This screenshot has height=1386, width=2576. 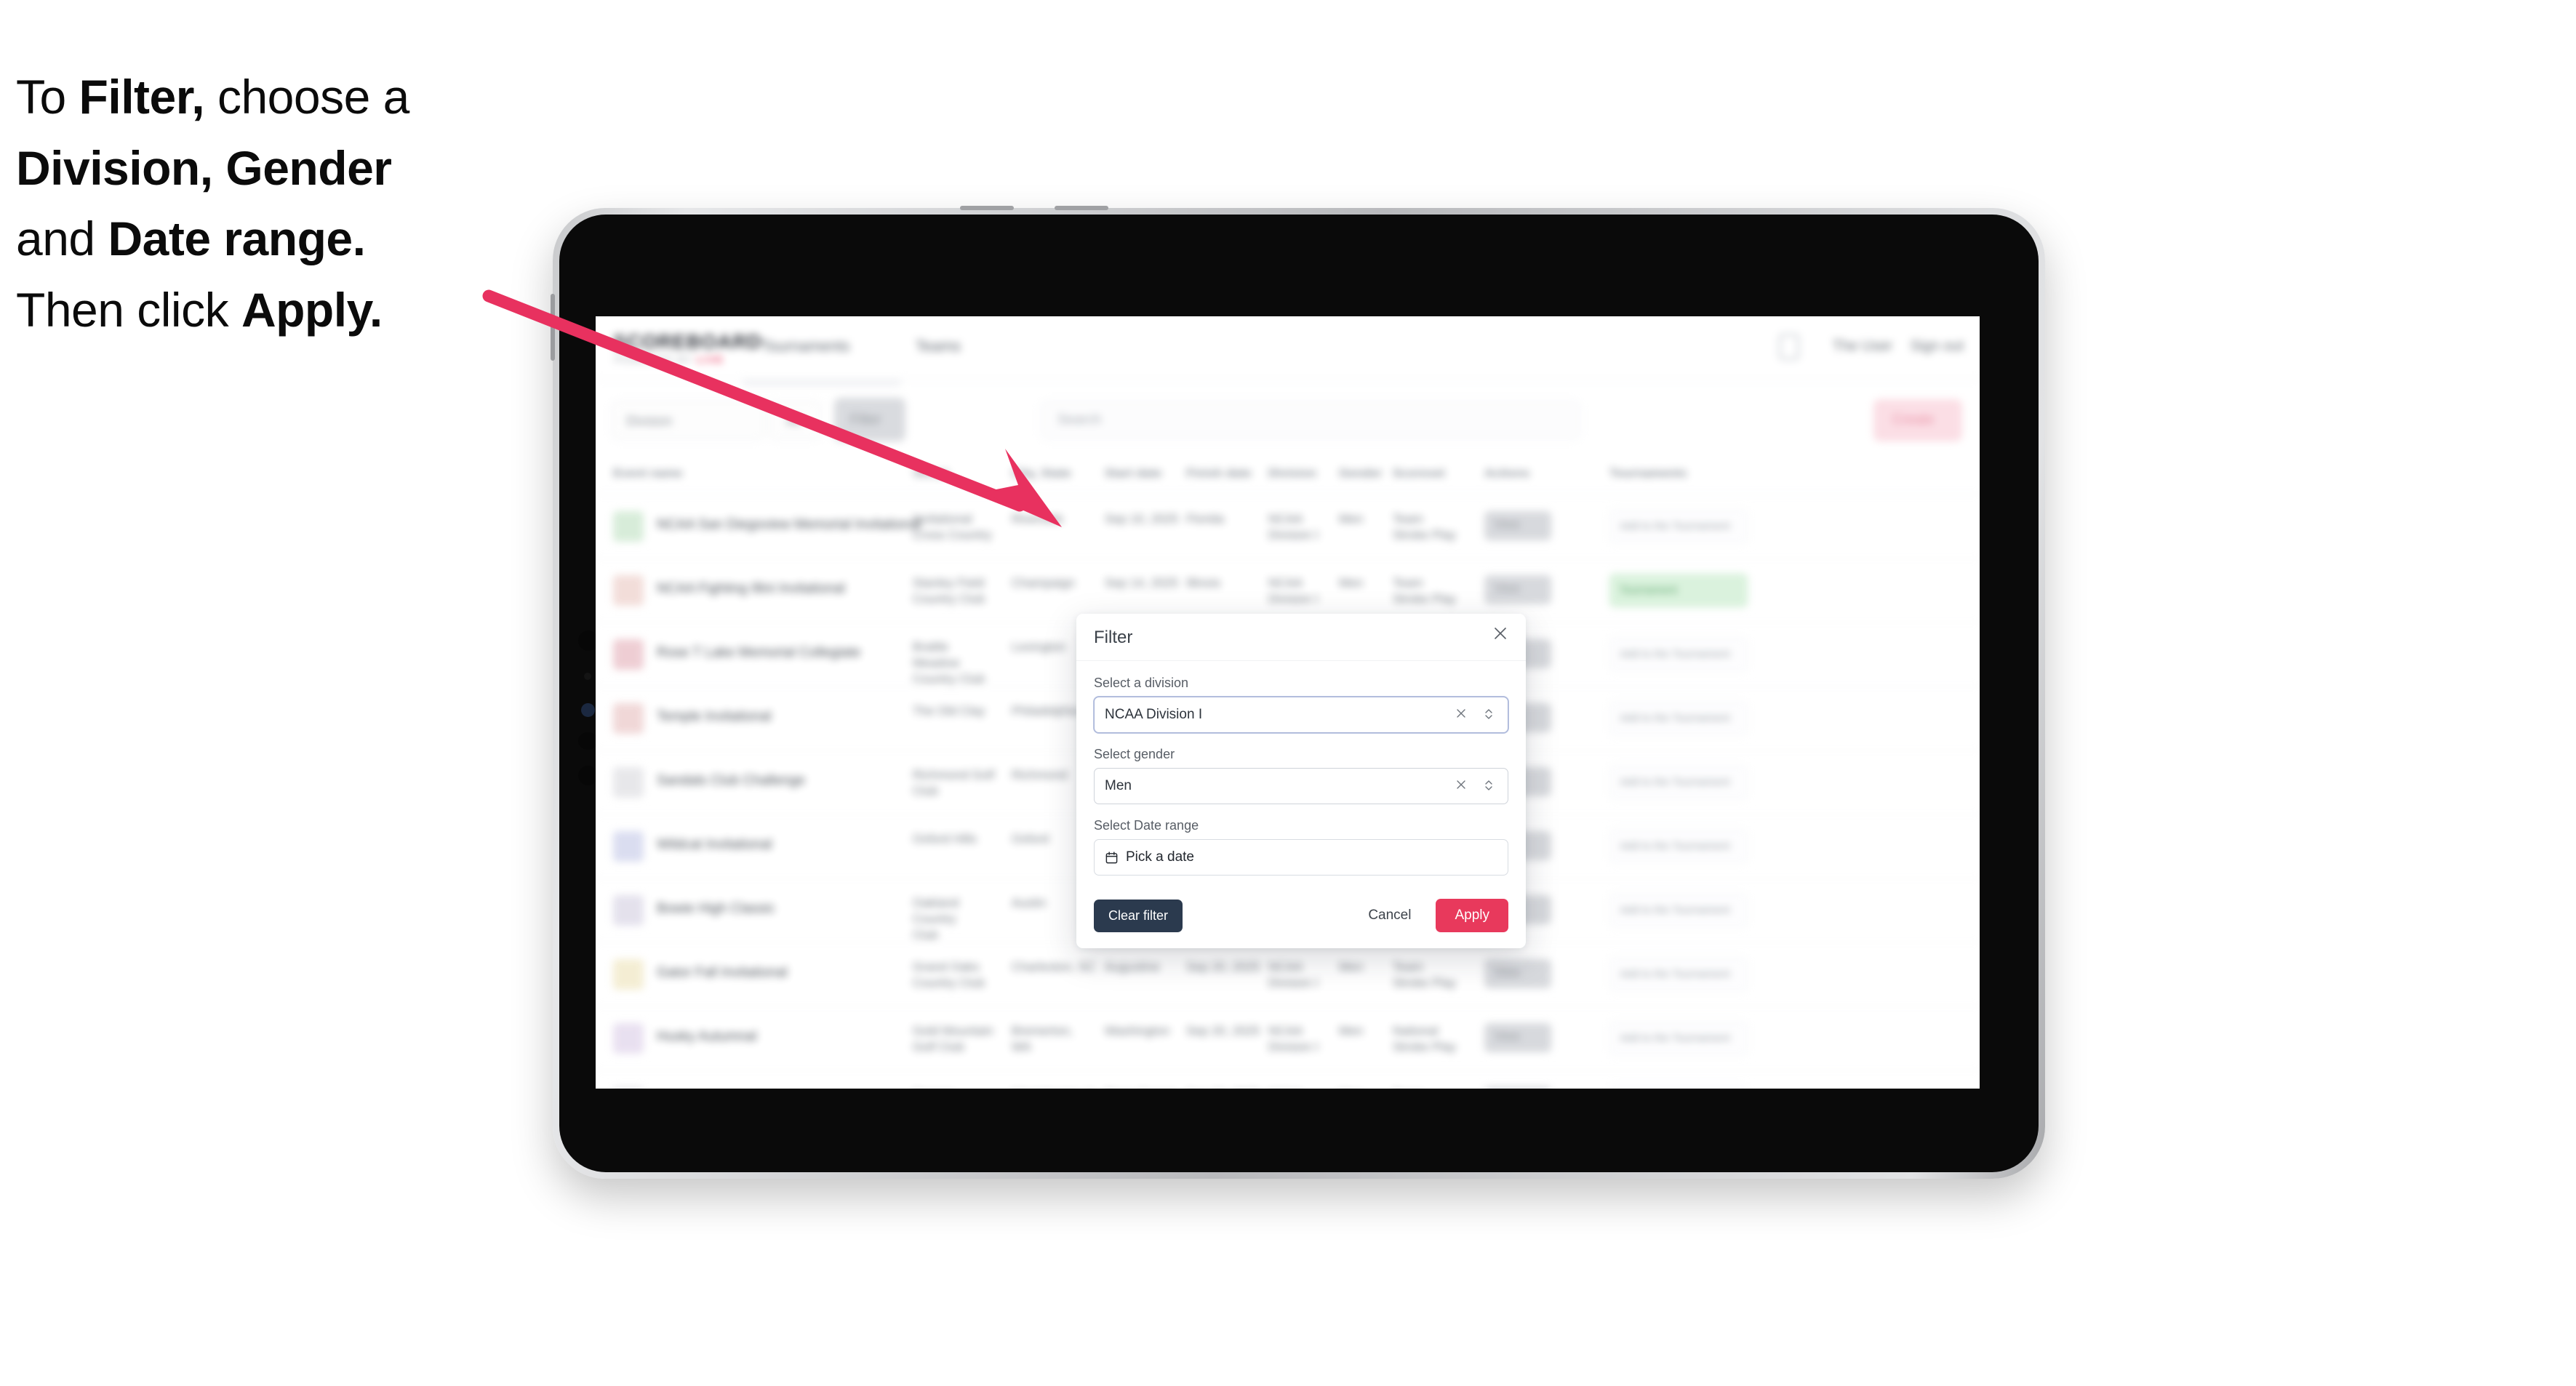 I want to click on filter-button-label: Filter, so click(x=865, y=420).